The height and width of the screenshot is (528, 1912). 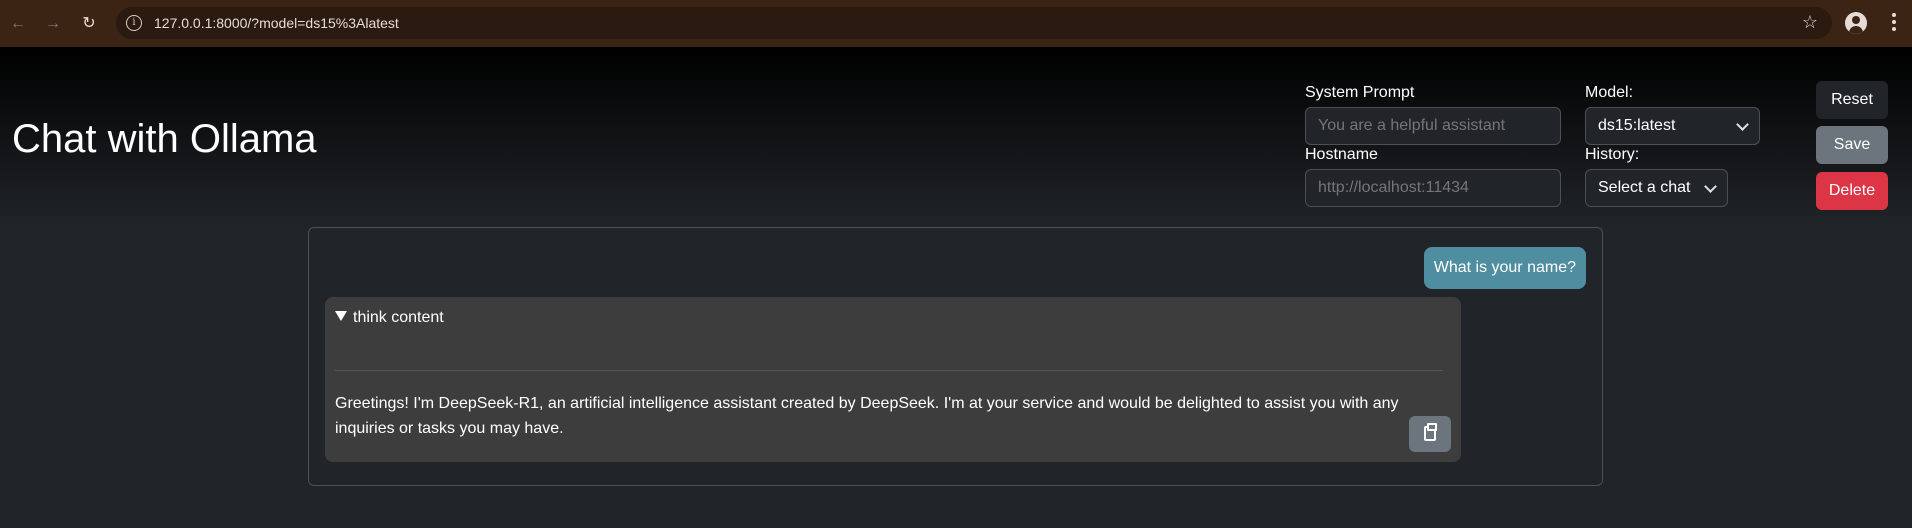 What do you see at coordinates (1609, 92) in the screenshot?
I see `model-label: Model:` at bounding box center [1609, 92].